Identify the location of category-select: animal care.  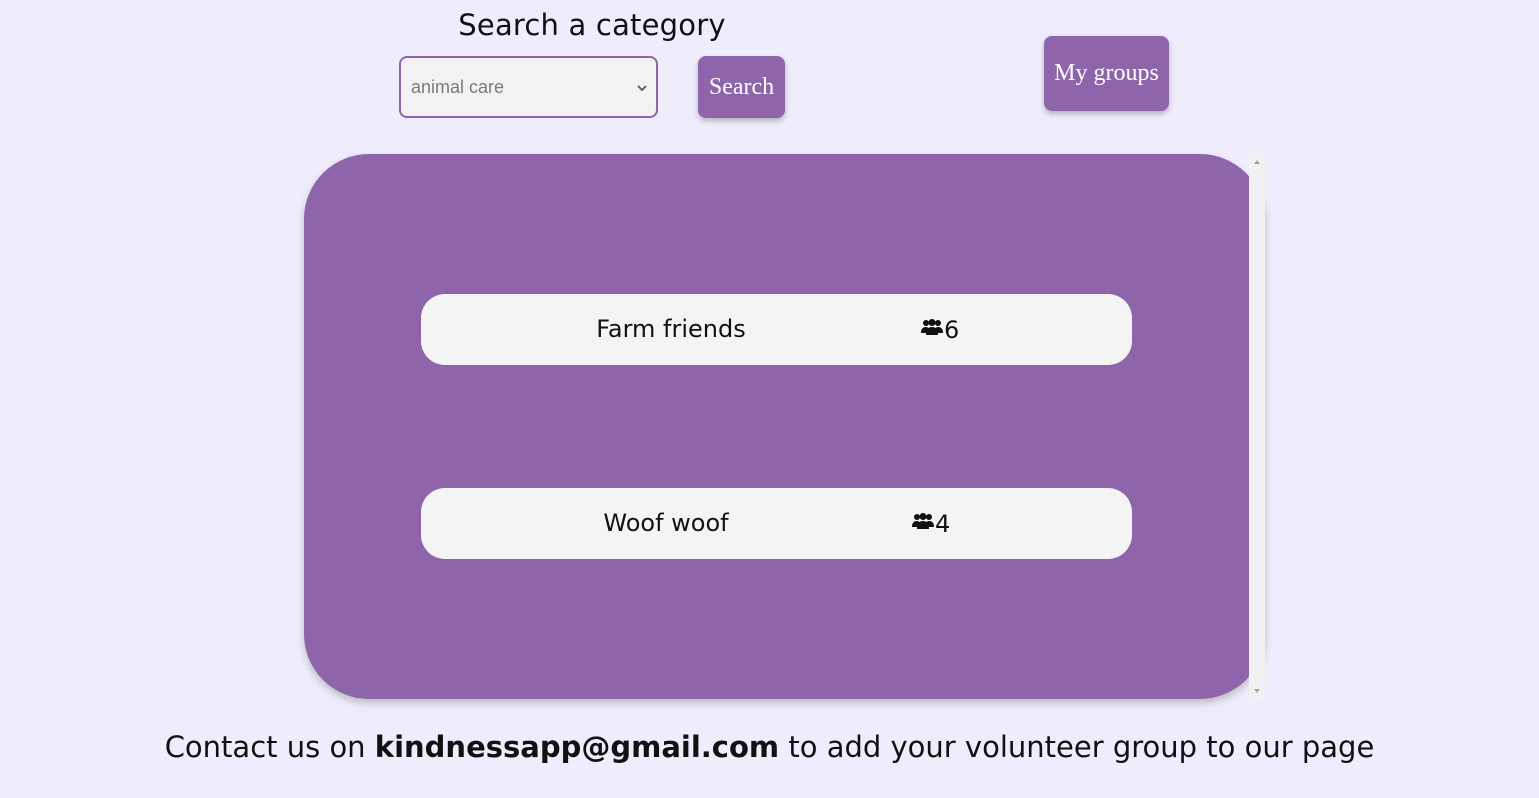
(528, 87).